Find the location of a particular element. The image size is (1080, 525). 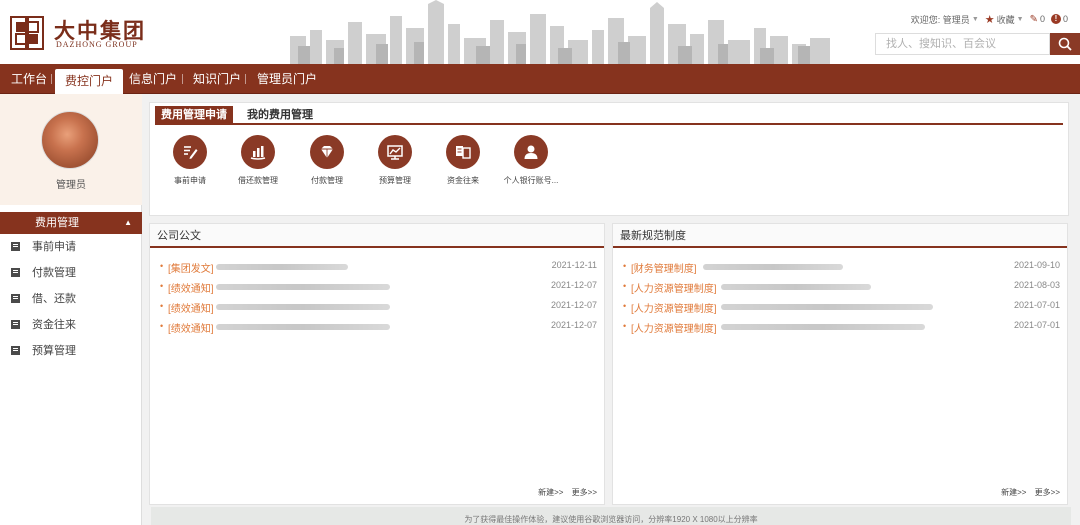

list-item: • [财务管理制度] 2021-09-10 is located at coordinates (840, 267).